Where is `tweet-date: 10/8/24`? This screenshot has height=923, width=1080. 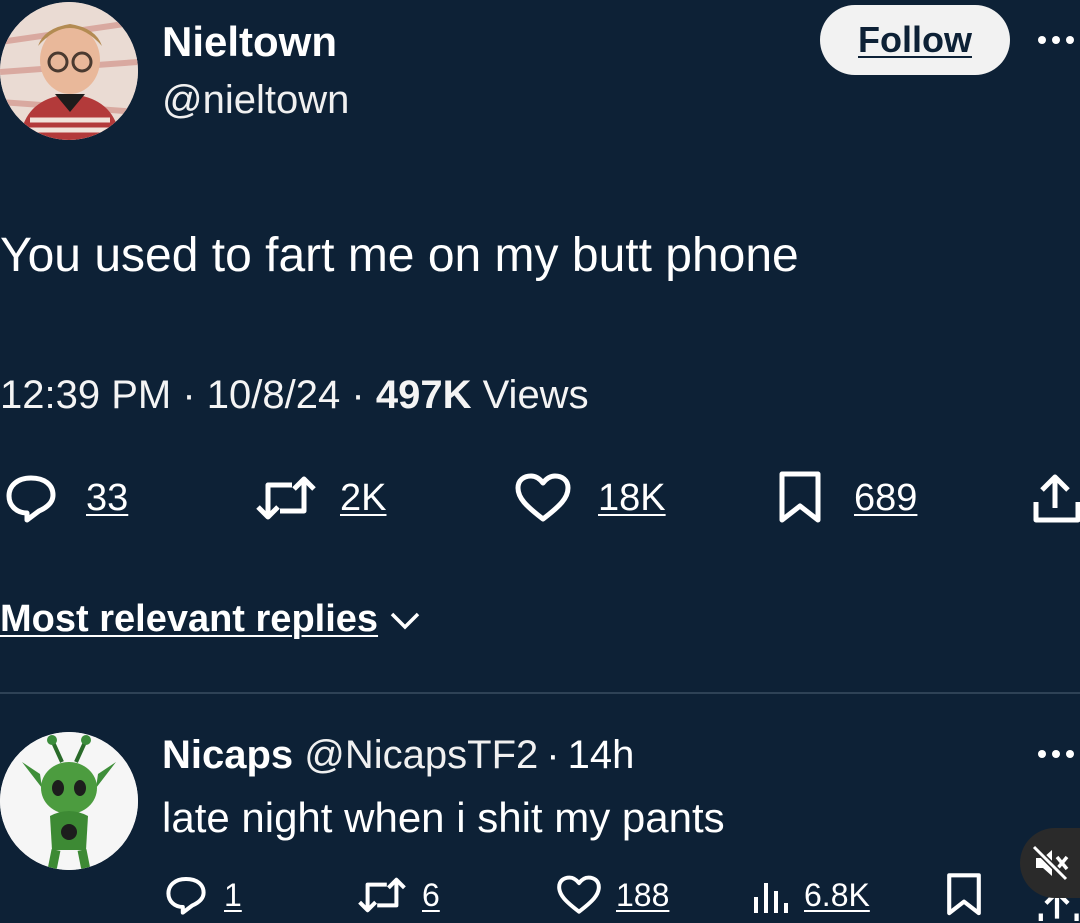
tweet-date: 10/8/24 is located at coordinates (273, 395).